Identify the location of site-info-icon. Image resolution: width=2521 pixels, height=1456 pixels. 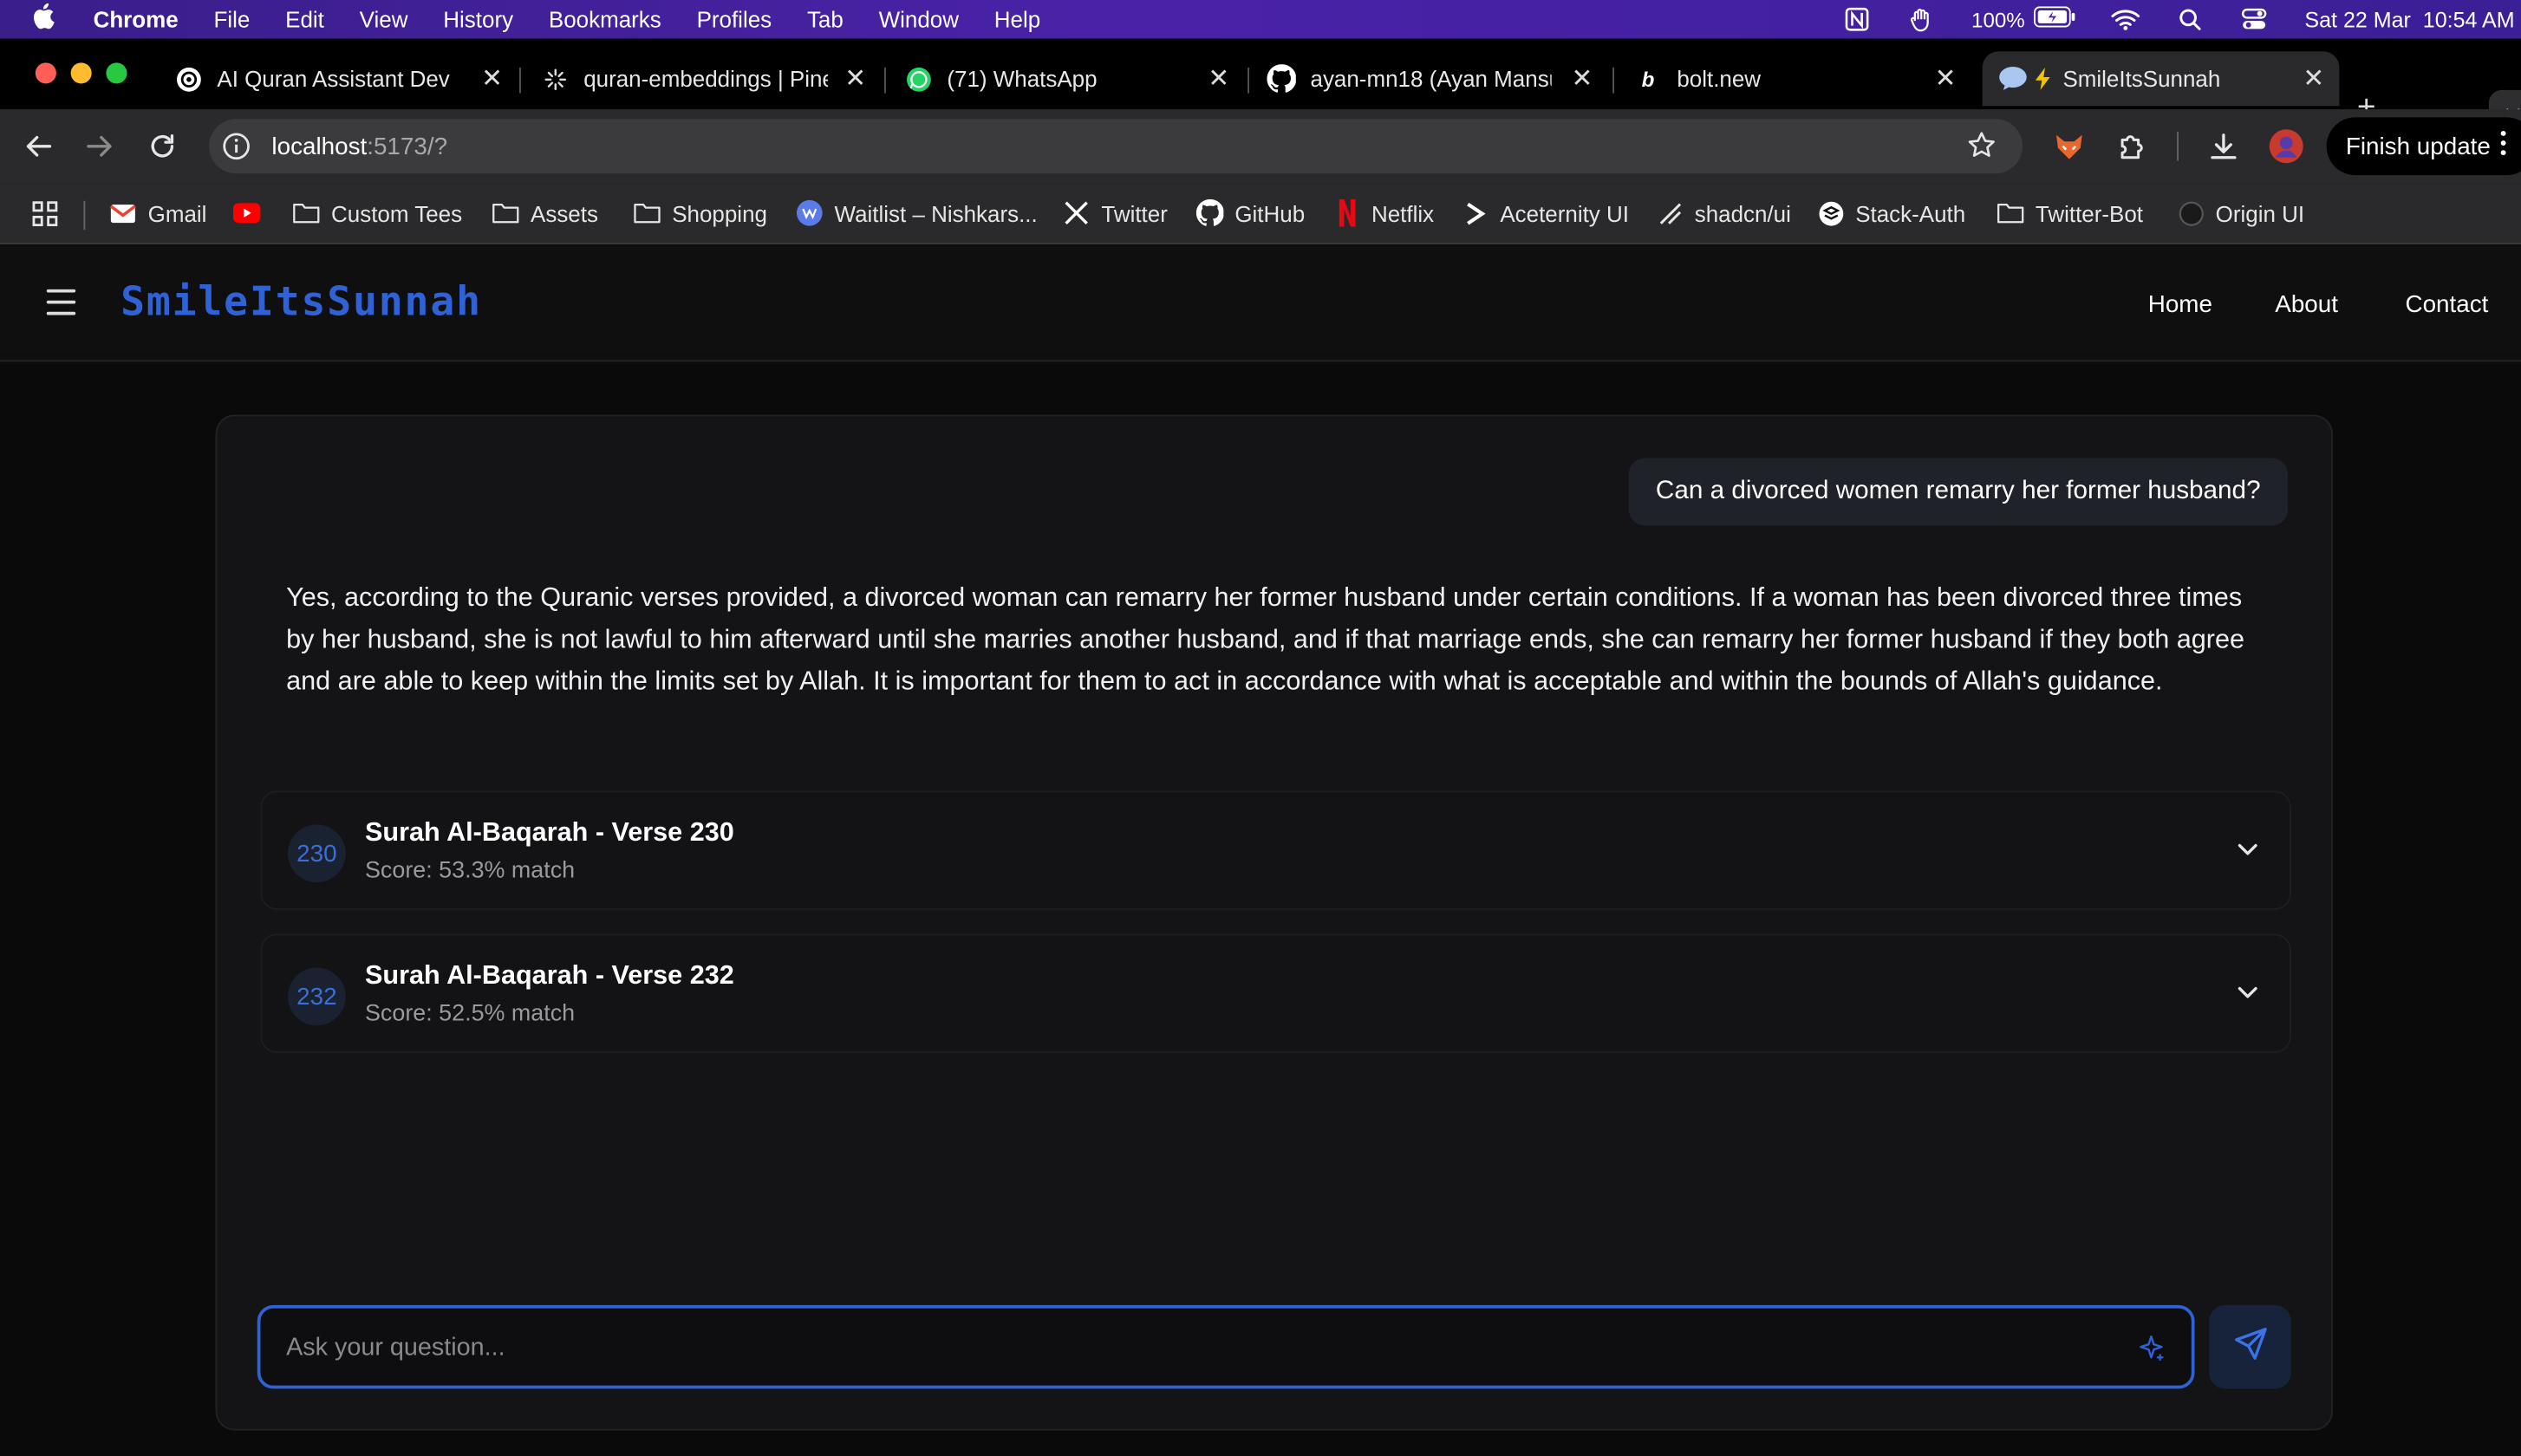
(236, 146).